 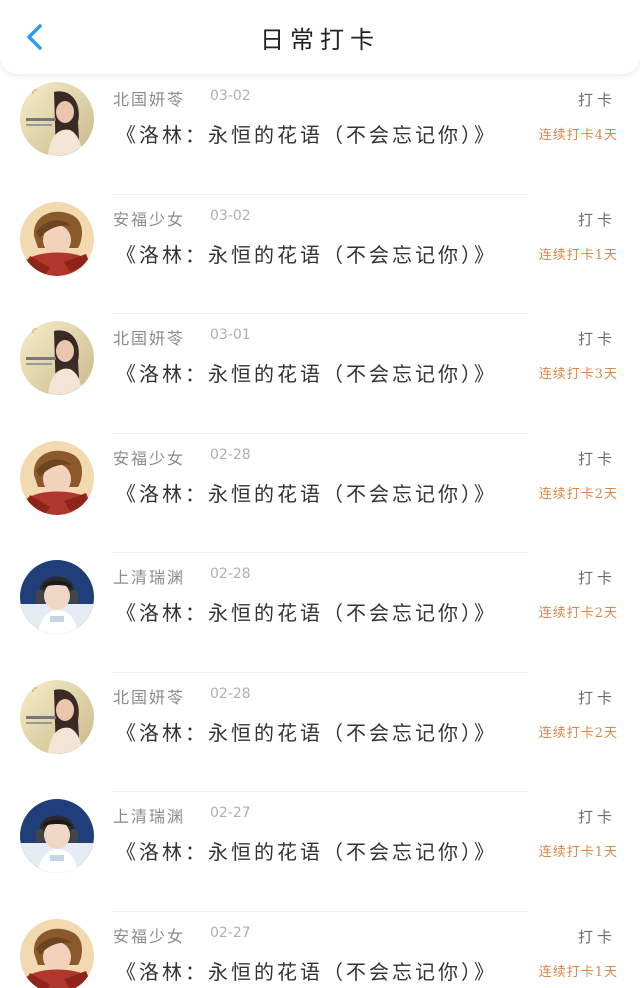 I want to click on header: 日常打卡, so click(x=320, y=37).